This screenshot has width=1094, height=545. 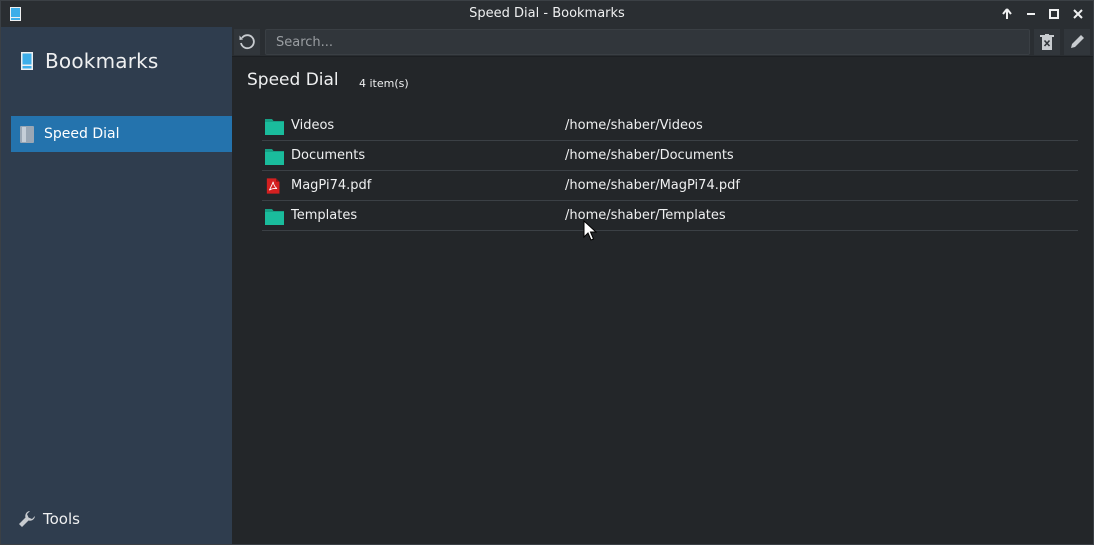 What do you see at coordinates (647, 42) in the screenshot?
I see `search-input` at bounding box center [647, 42].